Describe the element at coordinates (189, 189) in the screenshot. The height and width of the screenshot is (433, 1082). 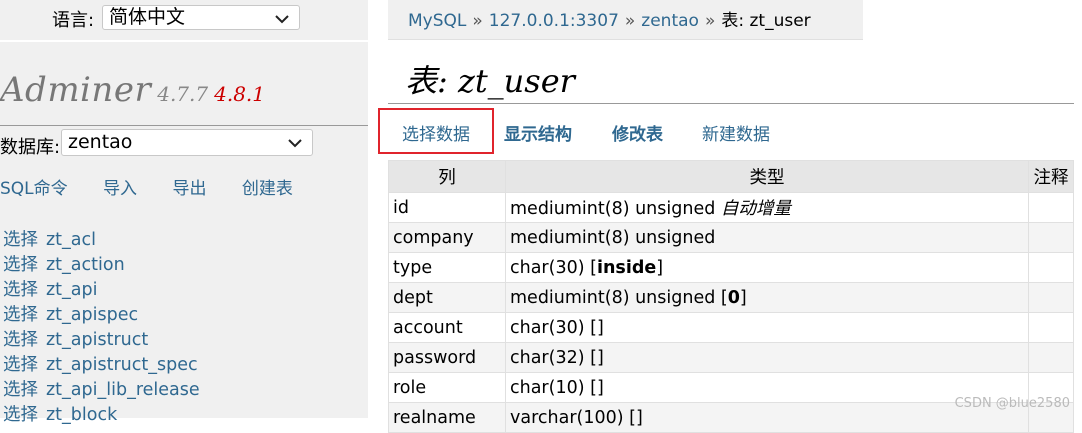
I see `export-link: 导出` at that location.